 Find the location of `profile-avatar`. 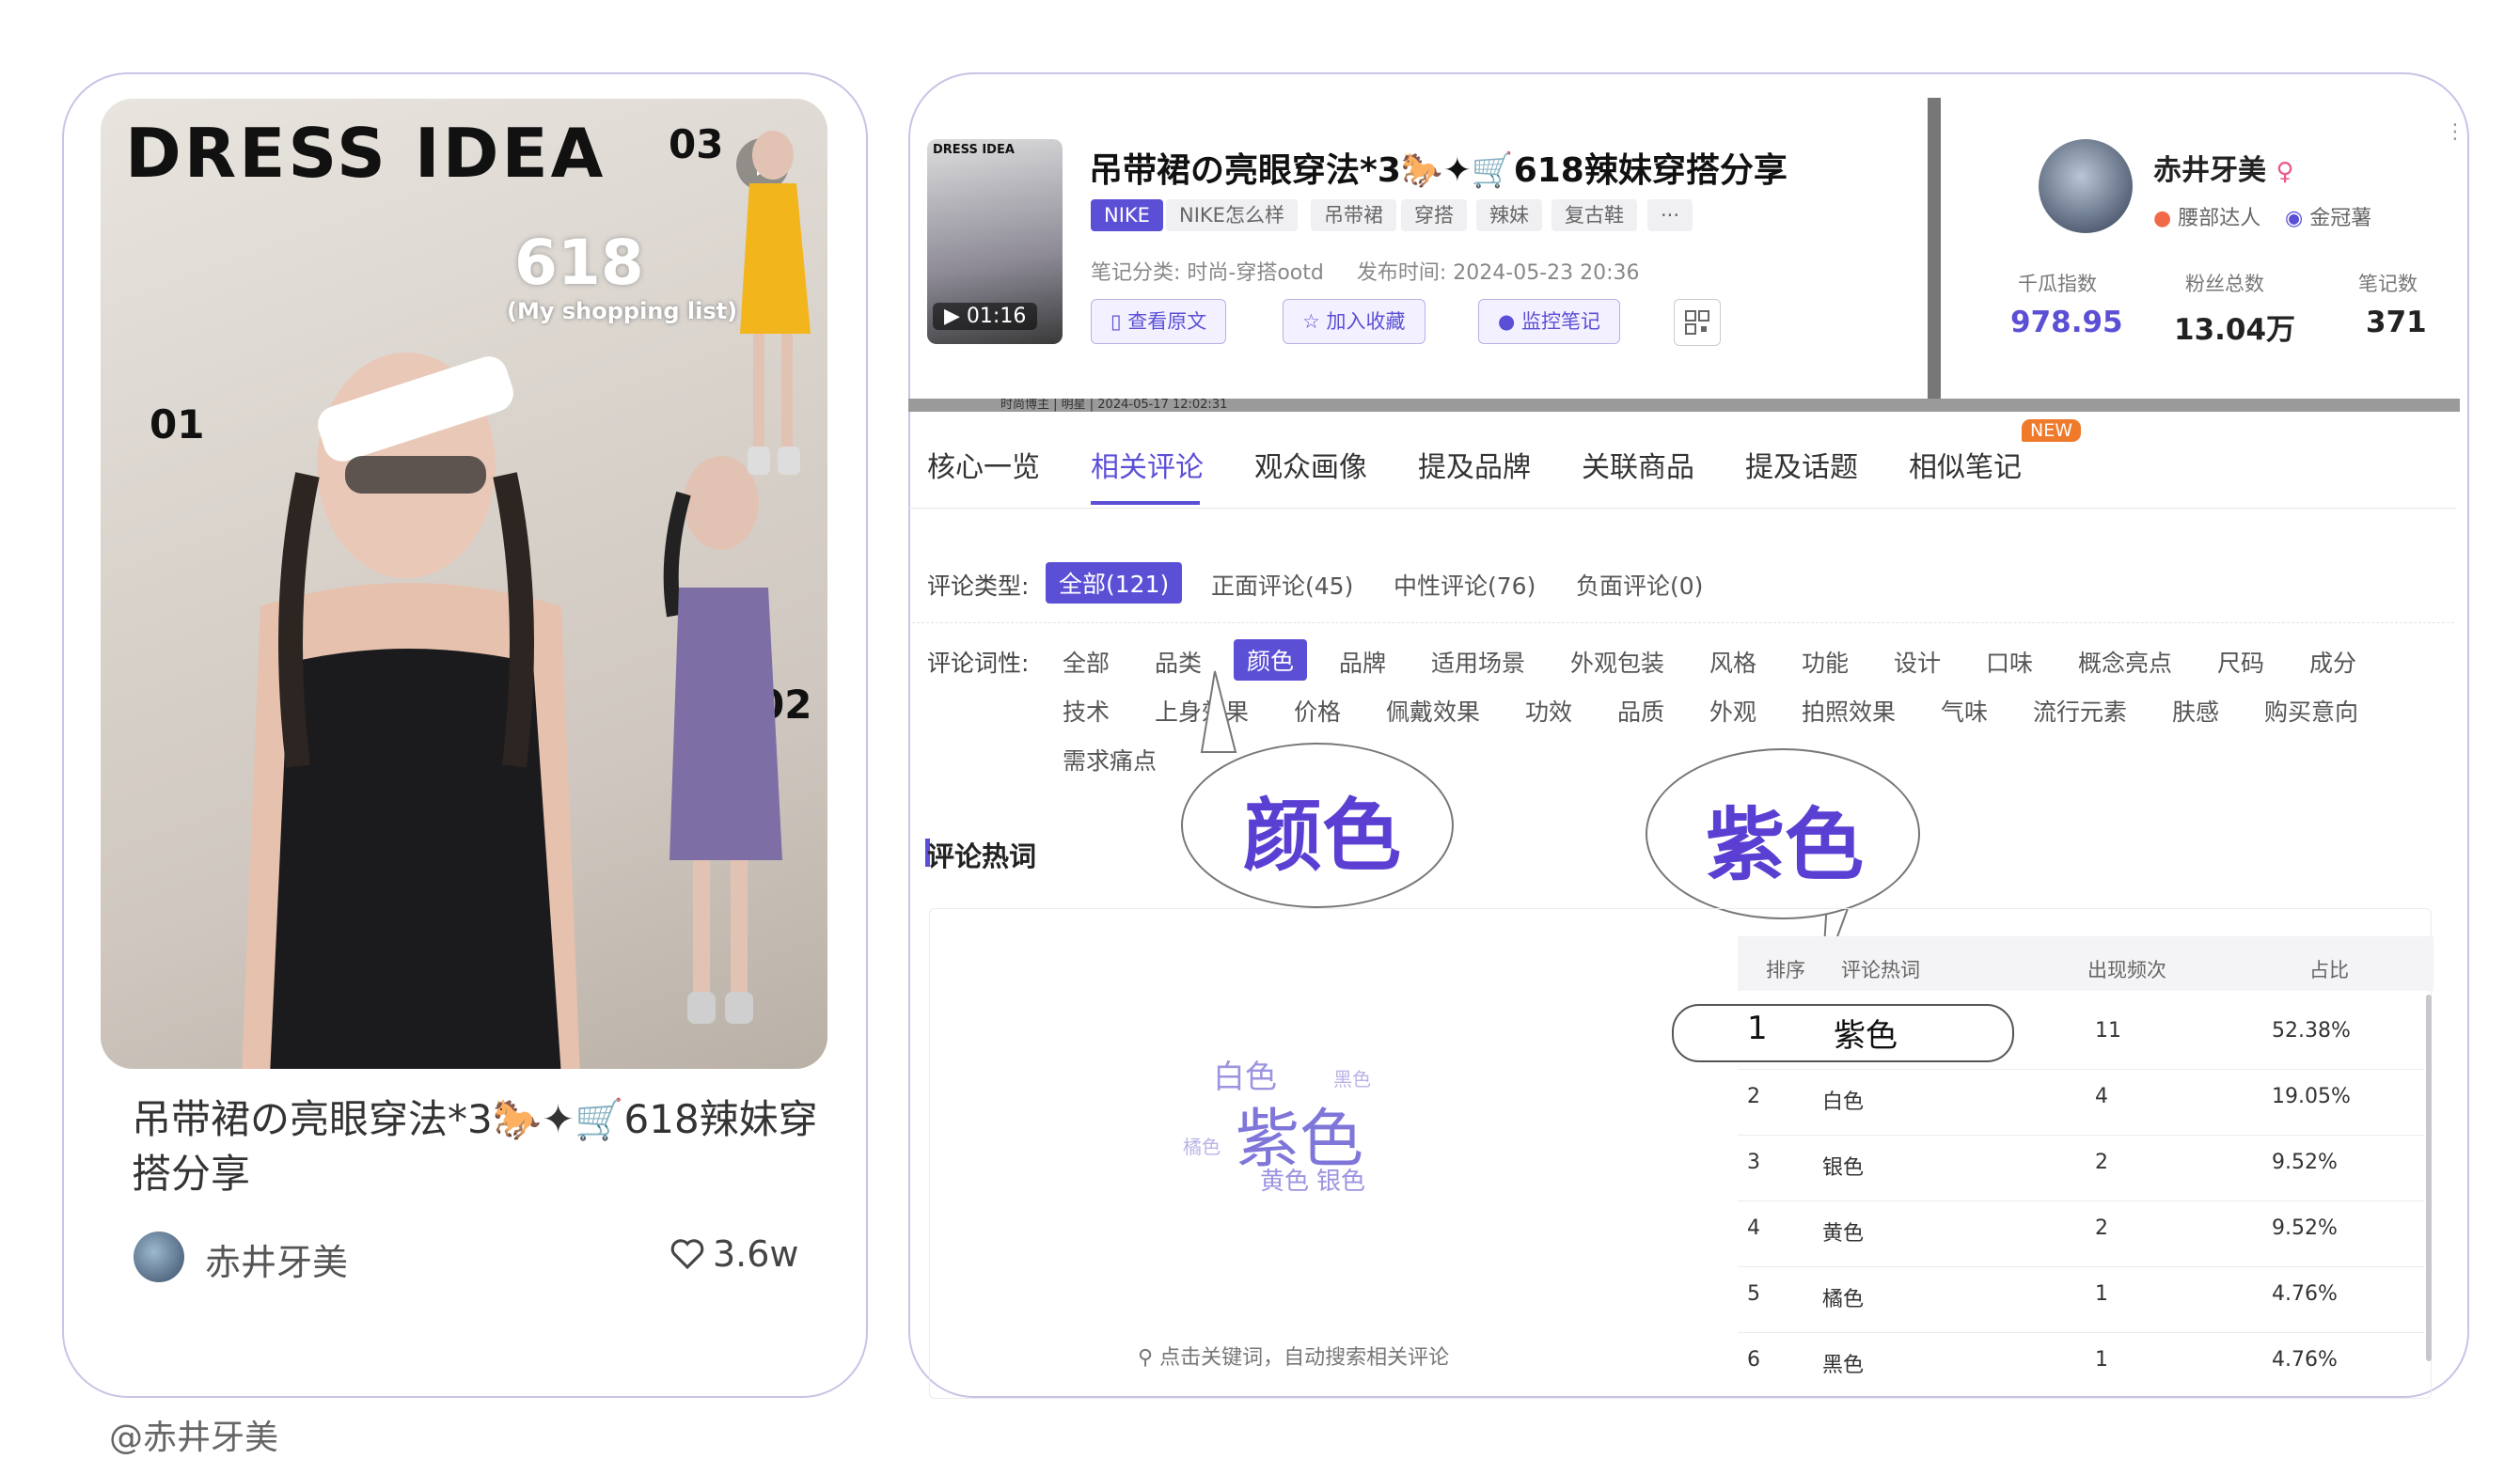

profile-avatar is located at coordinates (2086, 186).